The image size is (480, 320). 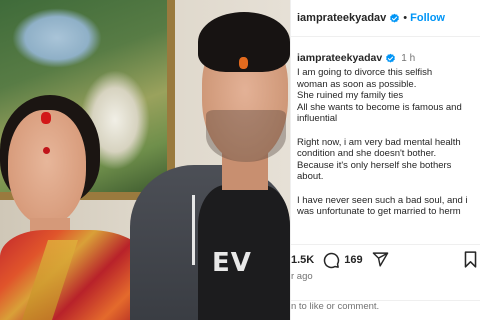 What do you see at coordinates (350, 96) in the screenshot?
I see `caption-line: She ruined my family ties` at bounding box center [350, 96].